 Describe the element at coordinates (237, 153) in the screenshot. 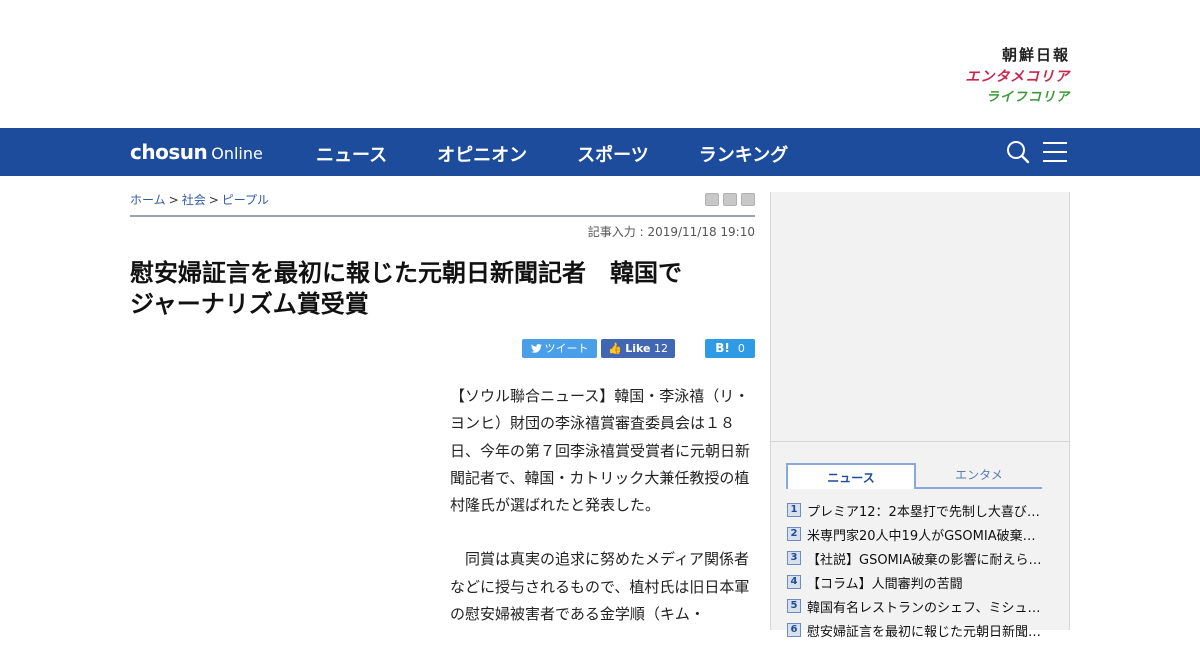

I see `logo-light-text: Online` at that location.